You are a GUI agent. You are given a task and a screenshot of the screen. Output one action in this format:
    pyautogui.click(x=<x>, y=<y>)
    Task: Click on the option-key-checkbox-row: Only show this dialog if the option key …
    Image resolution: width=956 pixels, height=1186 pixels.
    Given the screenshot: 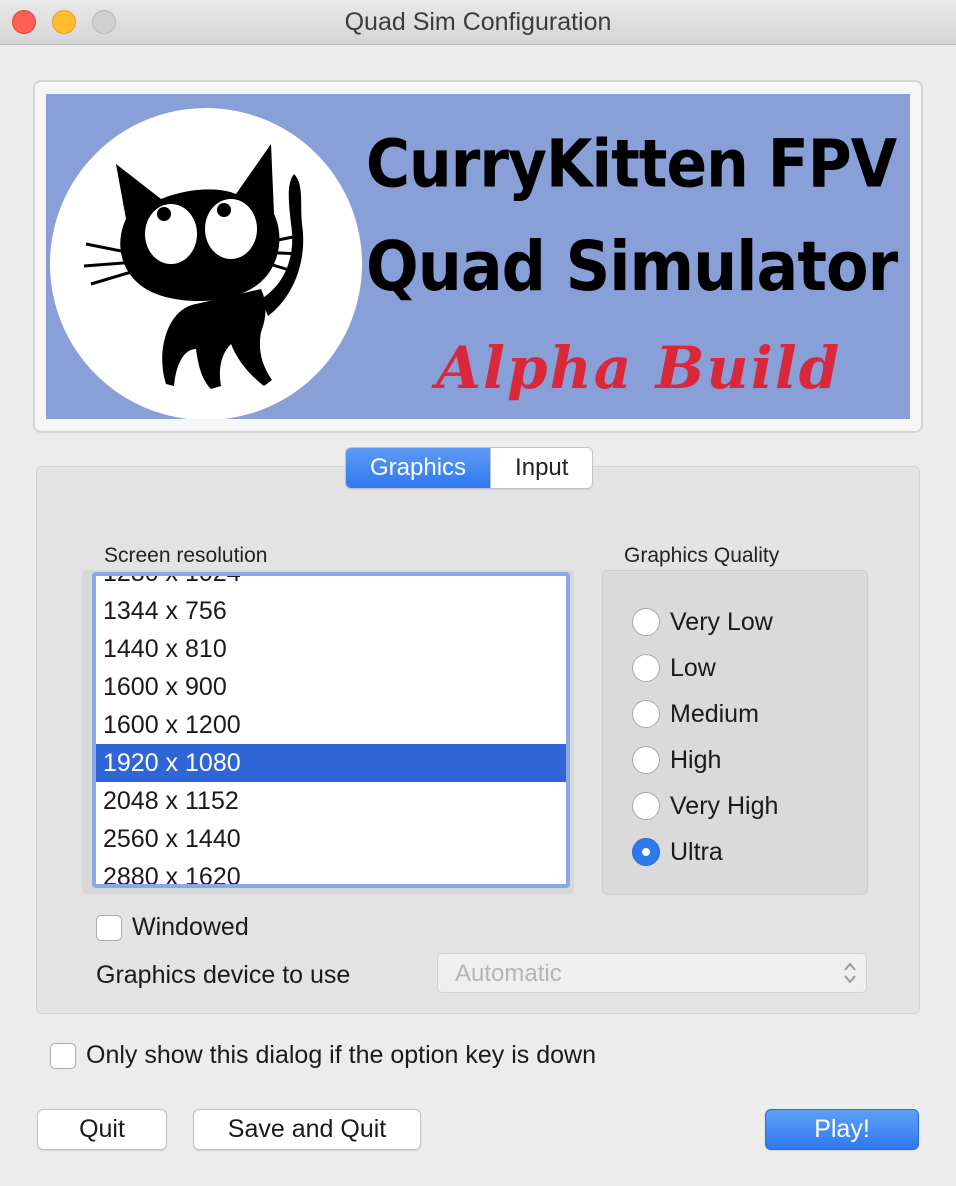 What is the action you would take?
    pyautogui.click(x=323, y=1055)
    